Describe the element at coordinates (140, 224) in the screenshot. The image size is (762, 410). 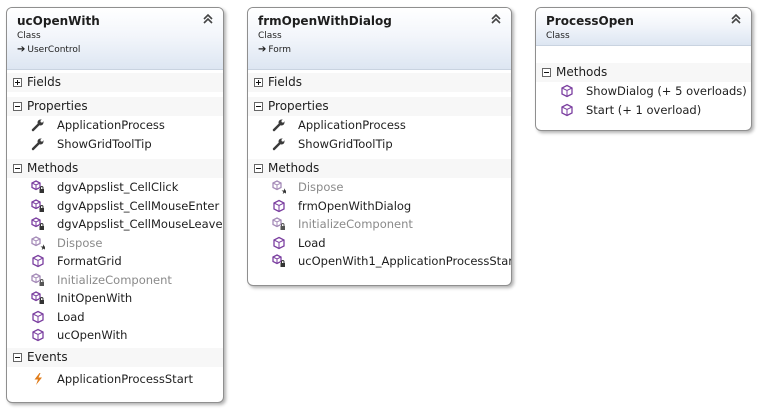
I see `method-name: dgvAppslist_CellMouseLeave` at that location.